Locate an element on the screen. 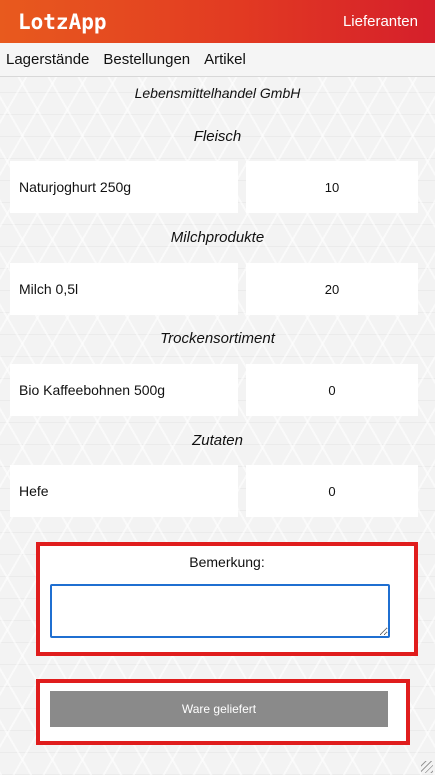 The image size is (435, 775). article-row: Hefe 0 is located at coordinates (214, 491).